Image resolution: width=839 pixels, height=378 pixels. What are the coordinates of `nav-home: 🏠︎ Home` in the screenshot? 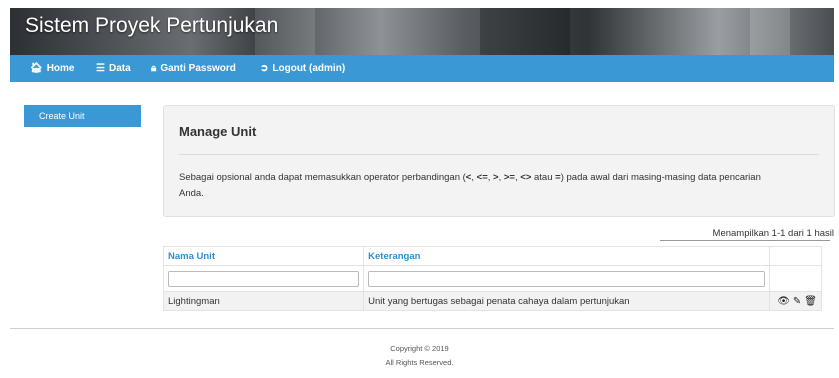 It's located at (52, 68).